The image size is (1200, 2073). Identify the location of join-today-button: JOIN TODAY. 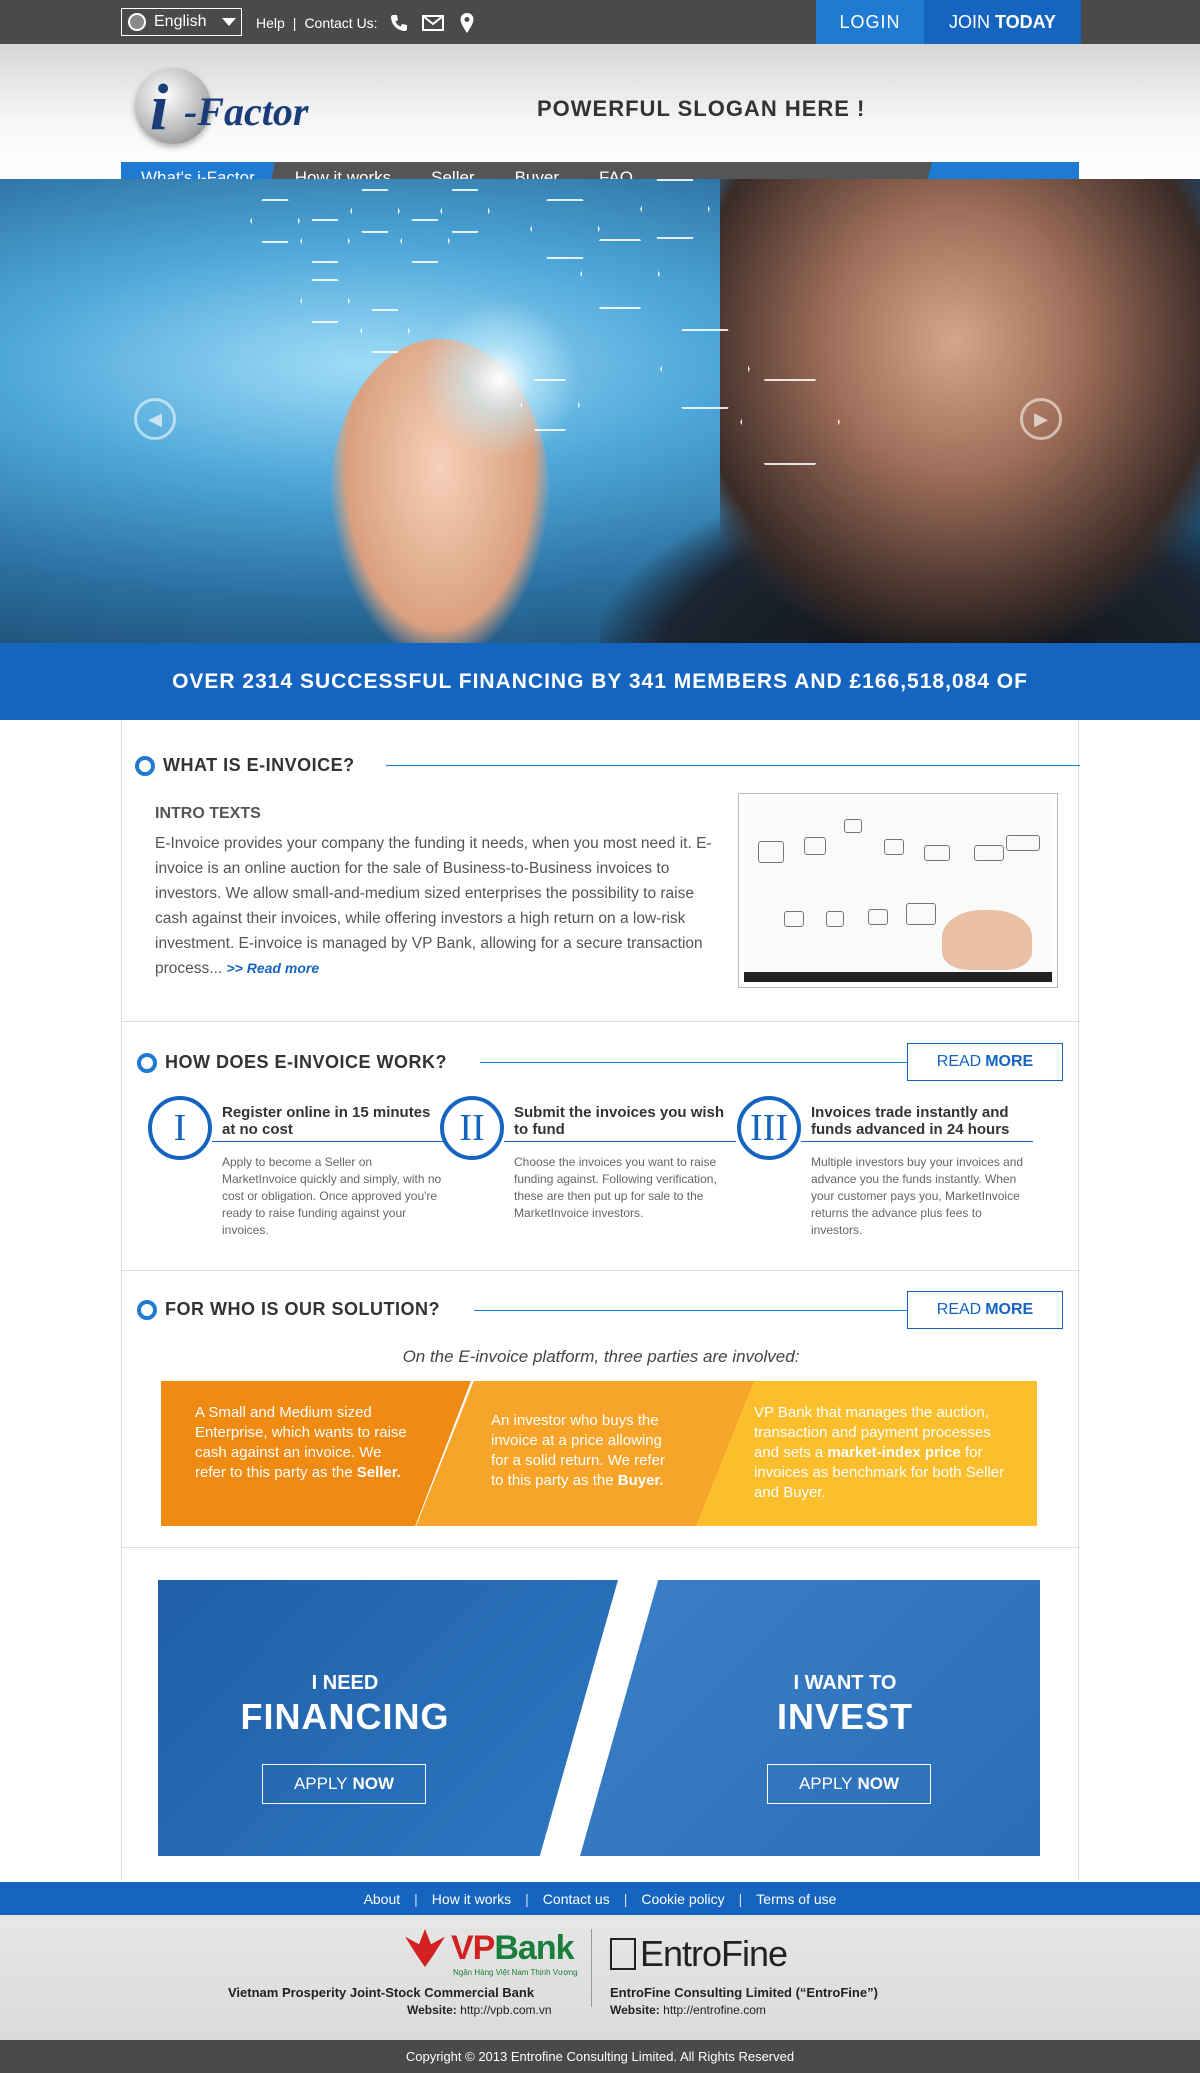
(1002, 22).